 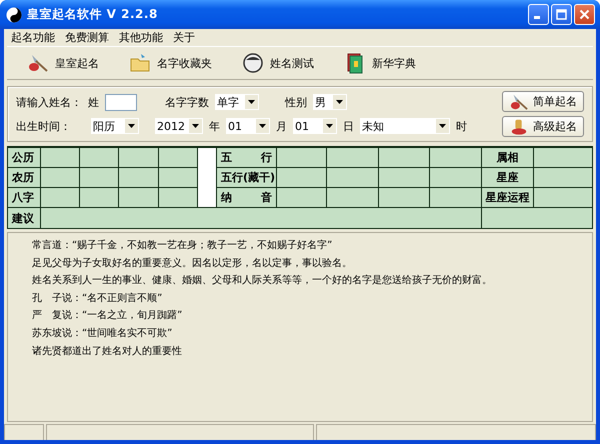 What do you see at coordinates (253, 63) in the screenshot?
I see `round-face-icon` at bounding box center [253, 63].